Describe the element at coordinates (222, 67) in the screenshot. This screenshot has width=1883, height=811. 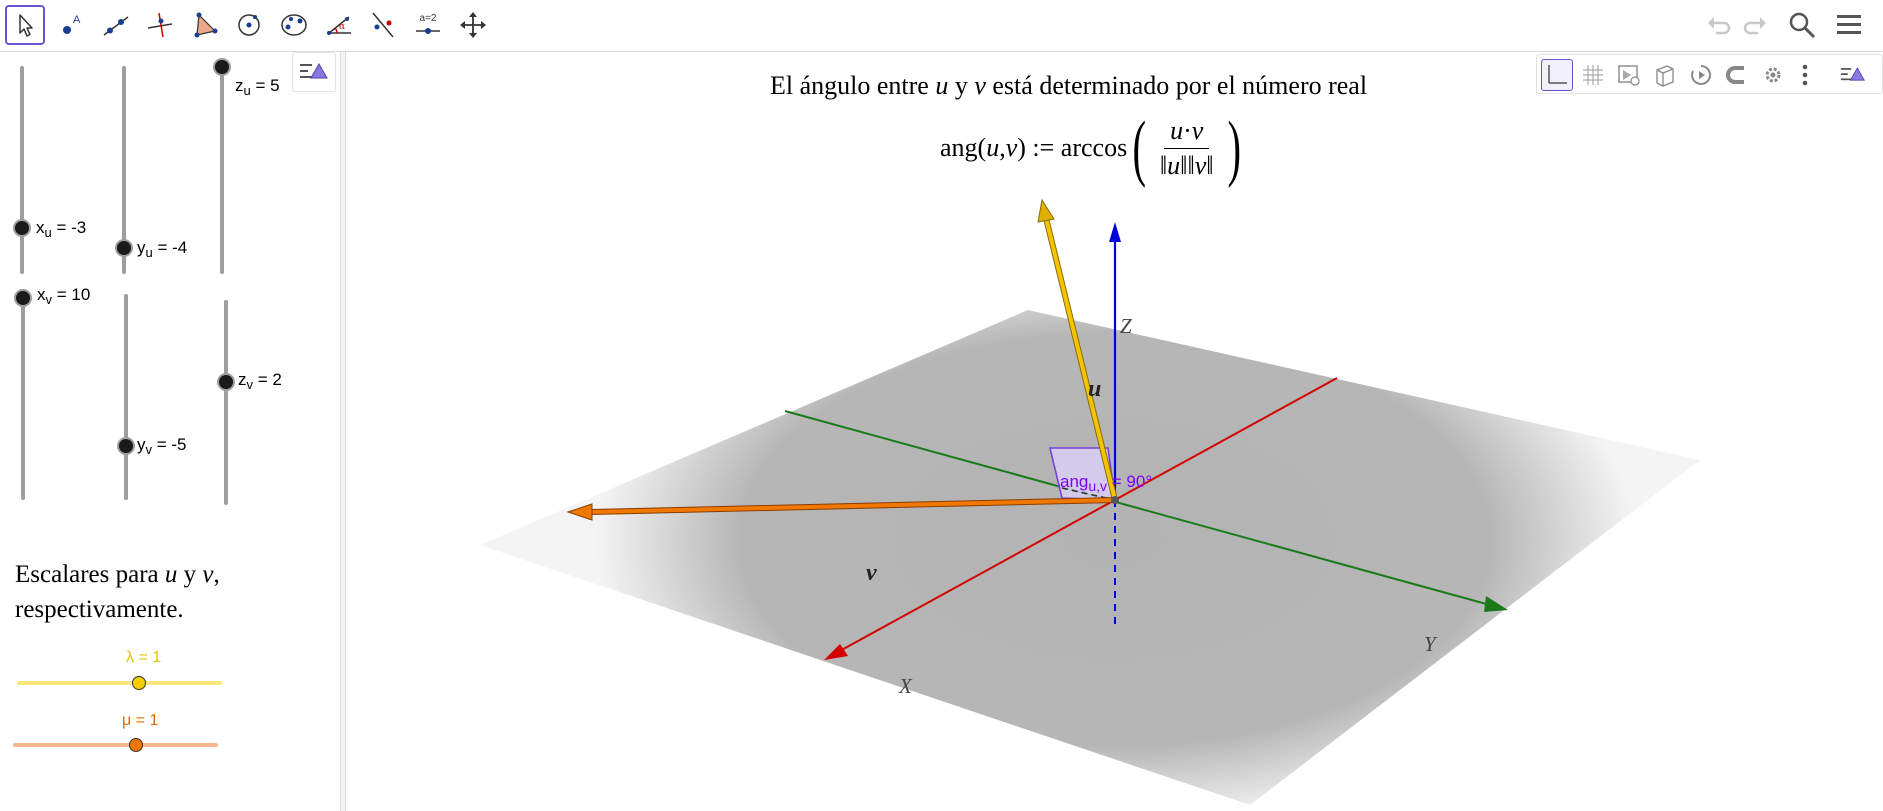
I see `slider-zu-knob` at that location.